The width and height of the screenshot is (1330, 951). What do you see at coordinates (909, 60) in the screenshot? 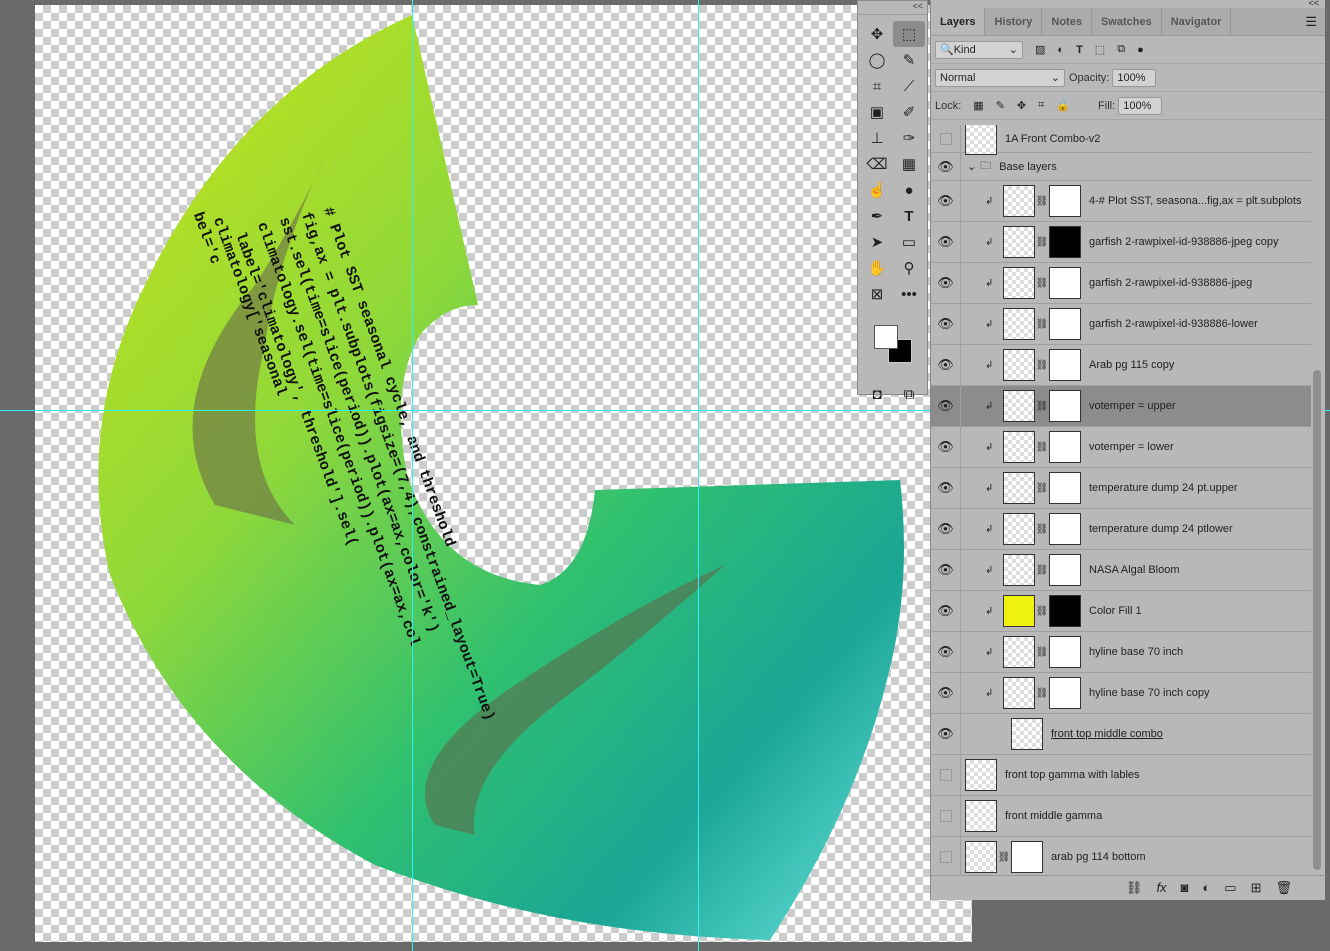
I see `quick-select-icon: ✎` at bounding box center [909, 60].